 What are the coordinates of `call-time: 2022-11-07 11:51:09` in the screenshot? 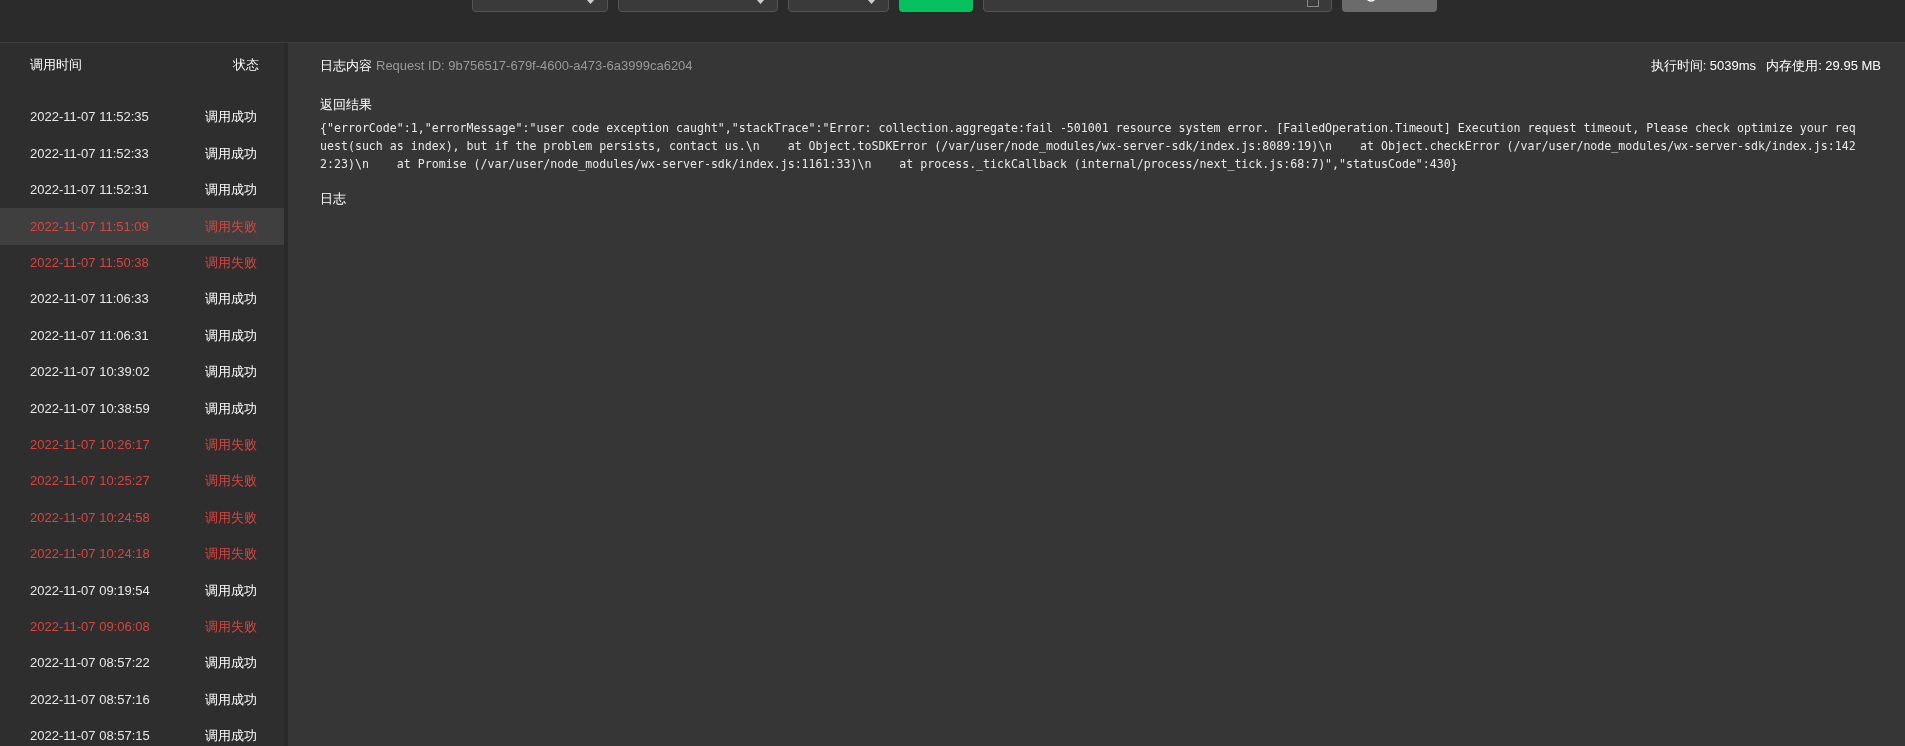 It's located at (89, 226).